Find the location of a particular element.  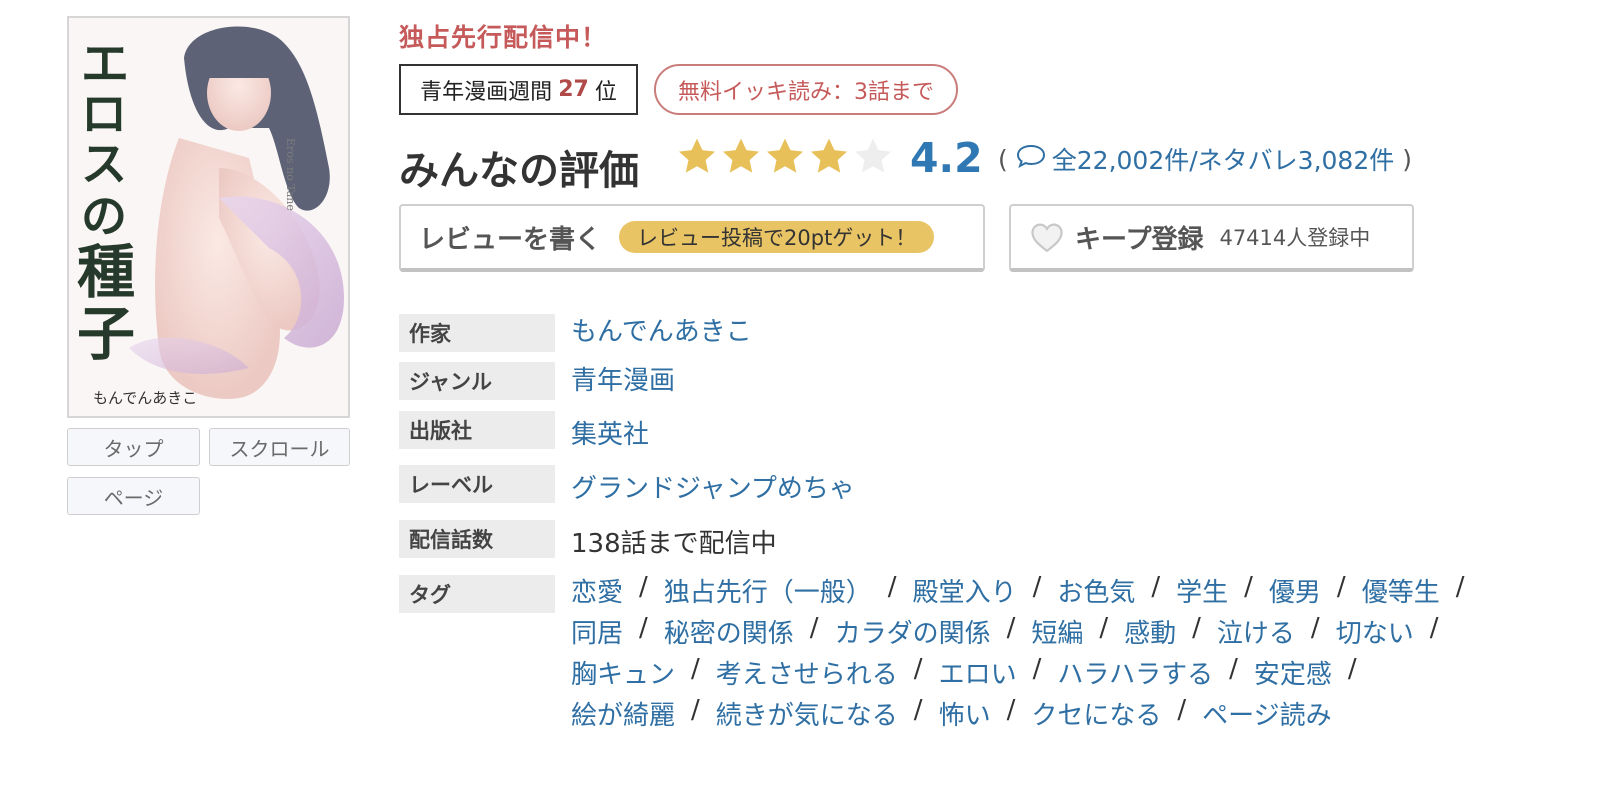

tag-link: 泣ける is located at coordinates (1256, 631).